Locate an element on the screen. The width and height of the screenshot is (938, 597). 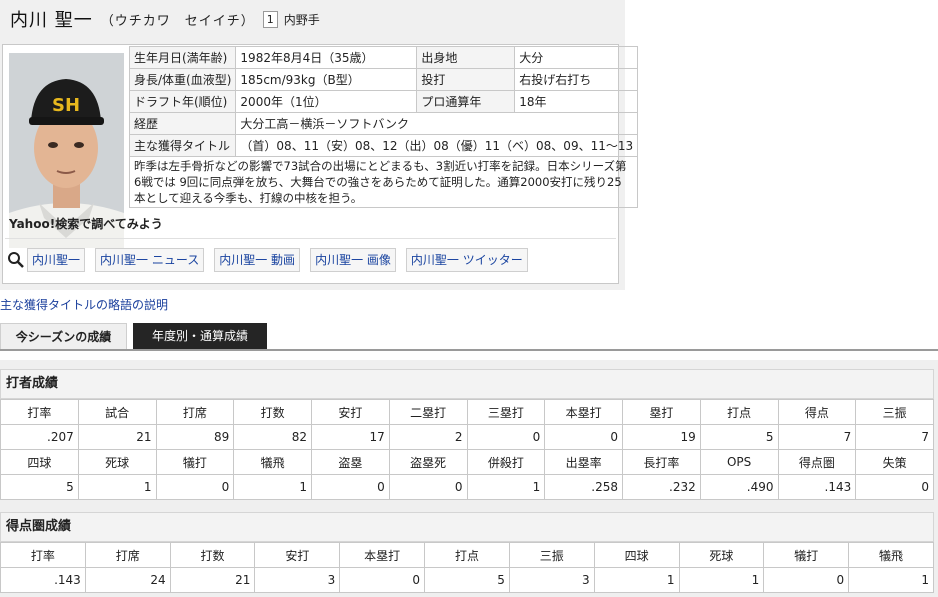
risp-header-cell: 犠飛 is located at coordinates (891, 555).